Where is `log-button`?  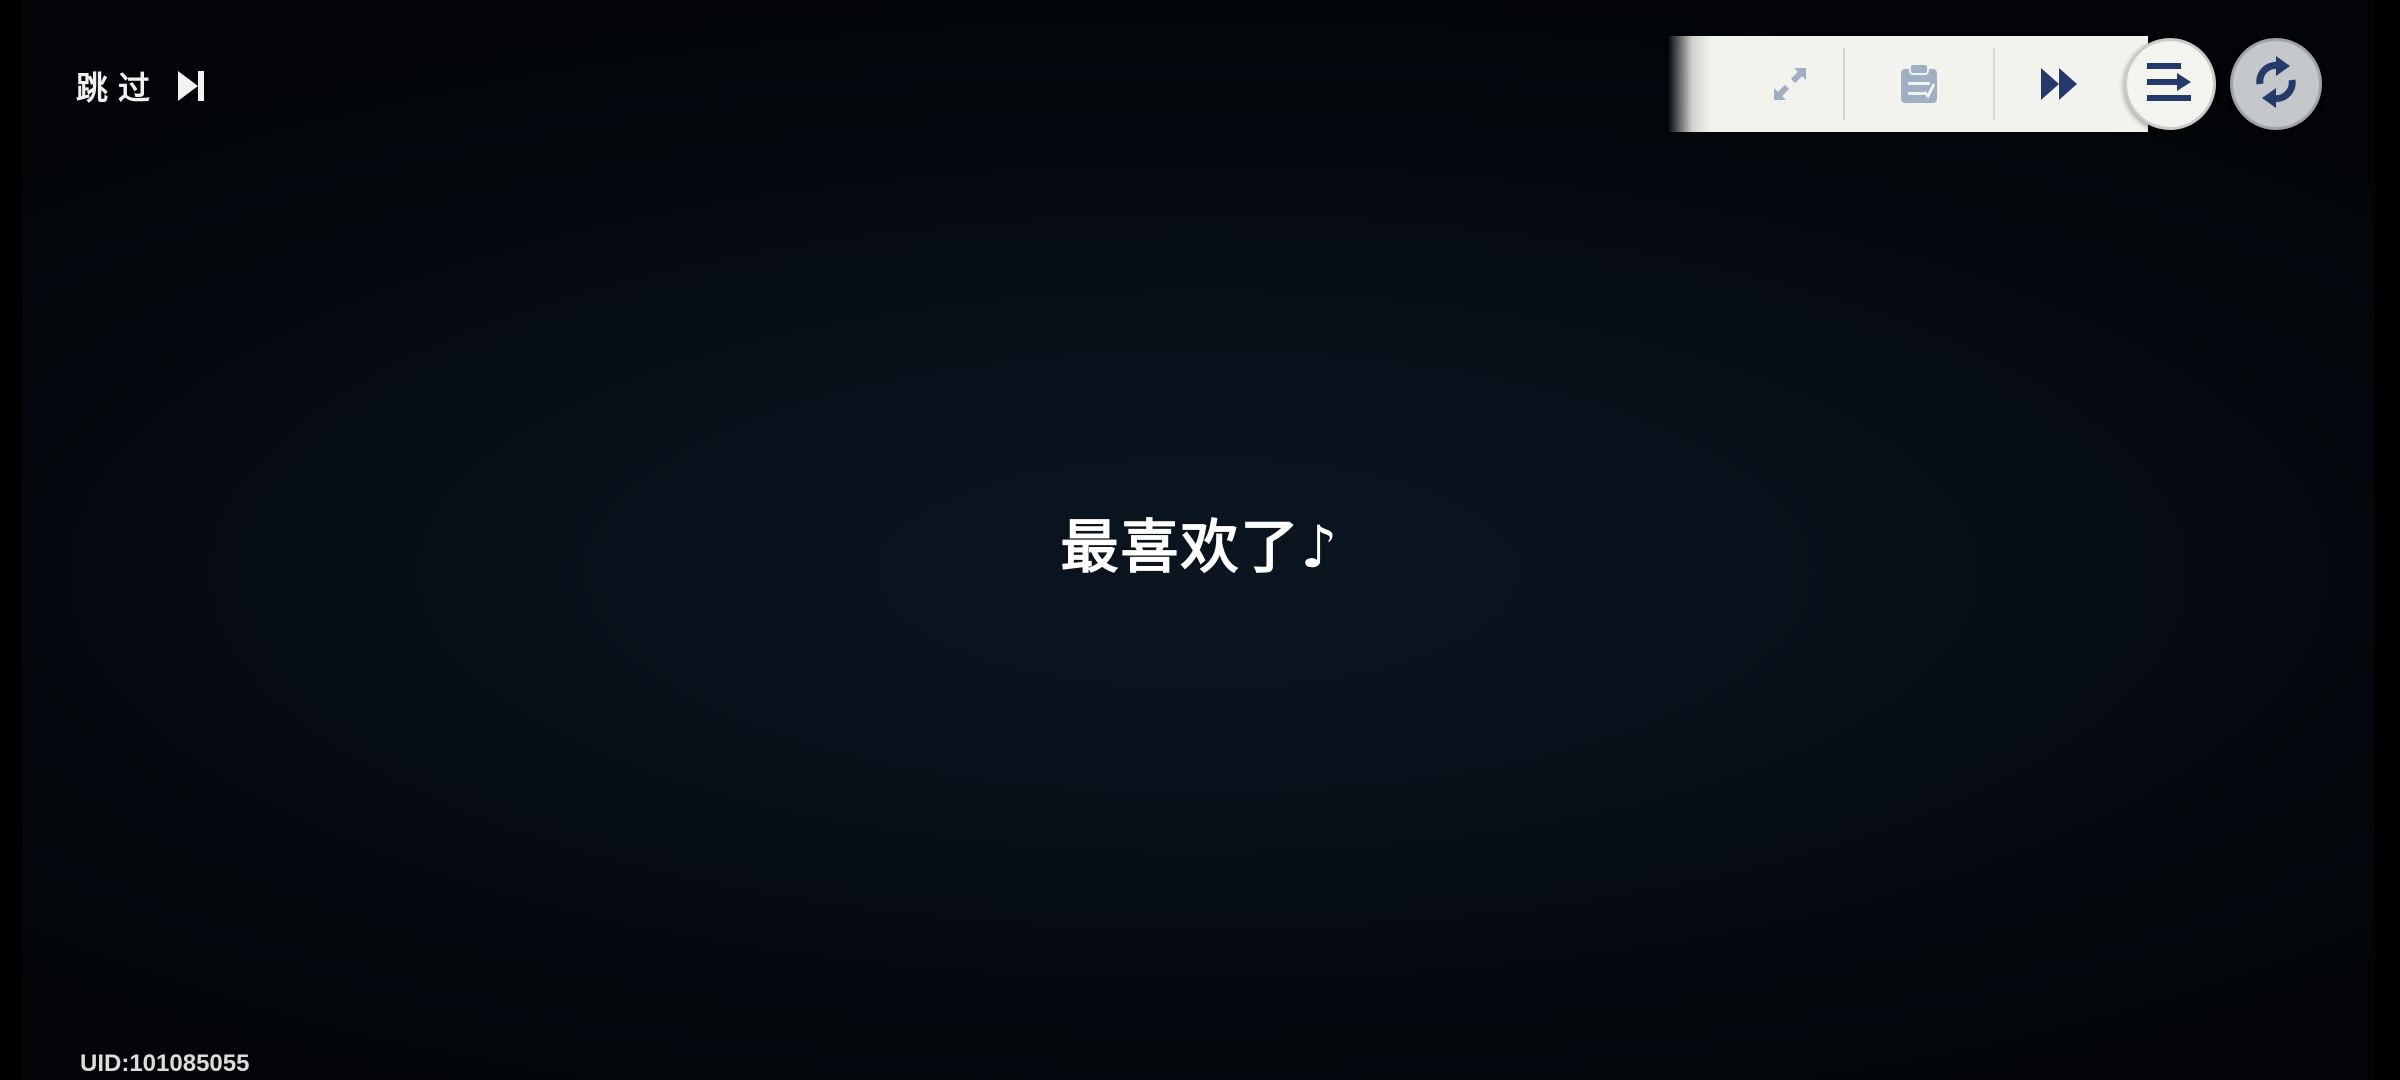
log-button is located at coordinates (1919, 84).